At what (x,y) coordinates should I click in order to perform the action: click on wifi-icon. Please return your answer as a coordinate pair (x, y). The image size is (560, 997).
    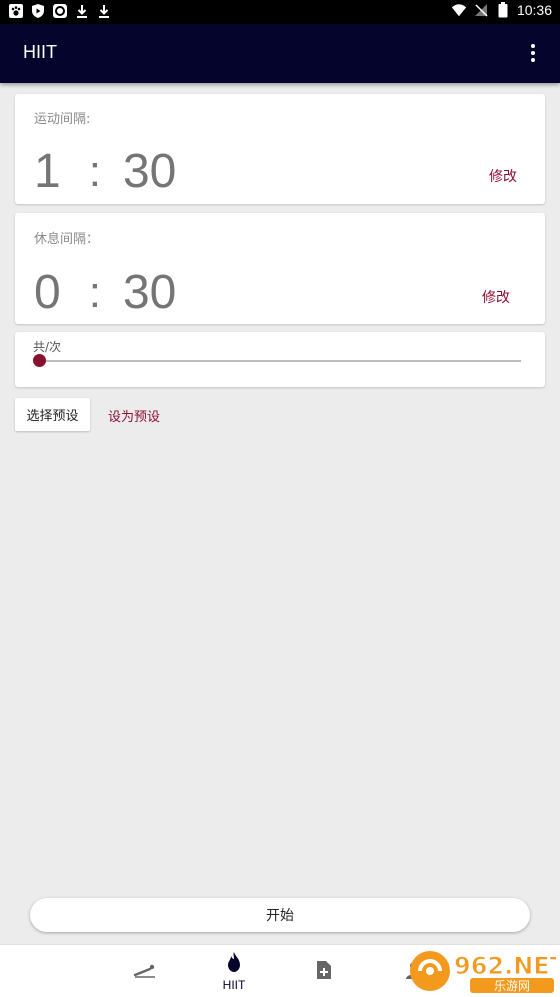
    Looking at the image, I should click on (459, 10).